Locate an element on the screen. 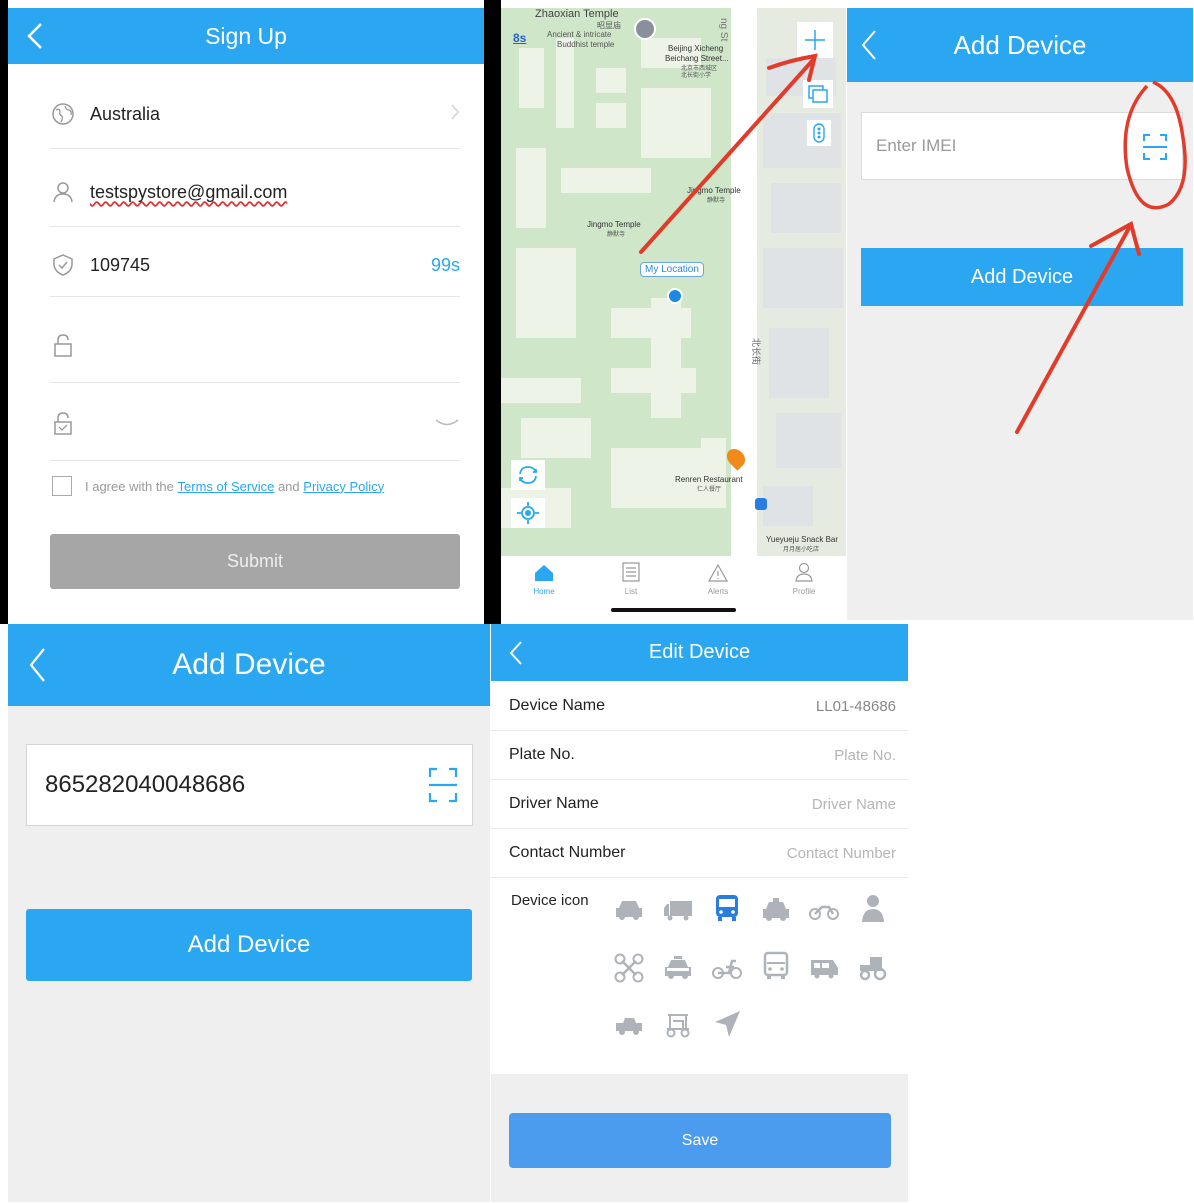 Image resolution: width=1194 pixels, height=1203 pixels. tractor-icon is located at coordinates (873, 968).